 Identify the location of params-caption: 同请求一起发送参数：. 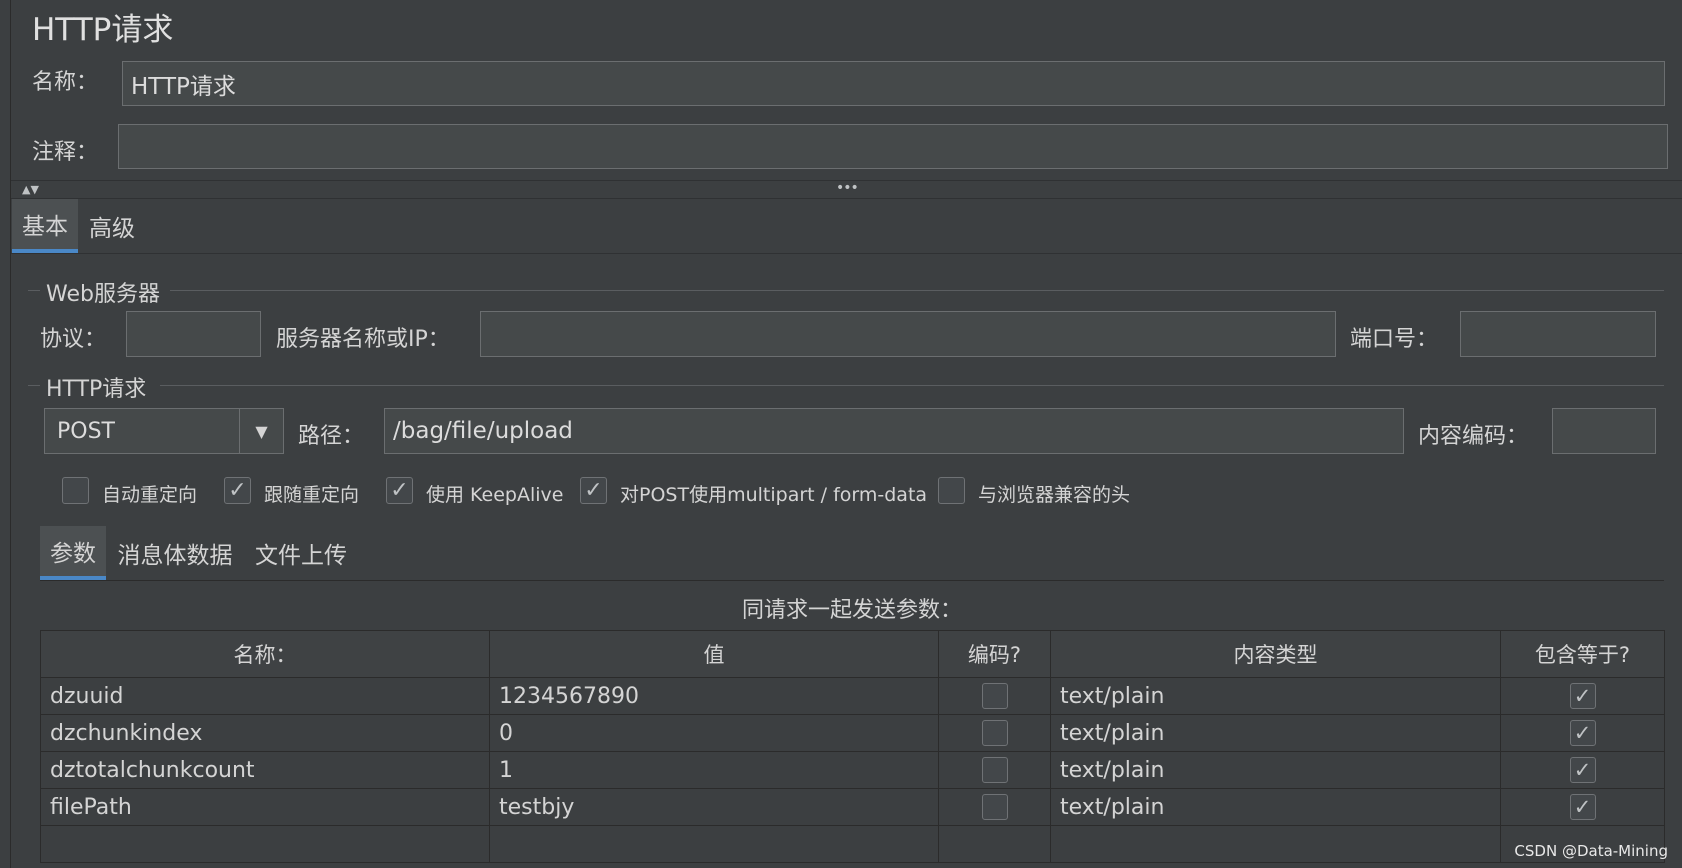
(851, 610).